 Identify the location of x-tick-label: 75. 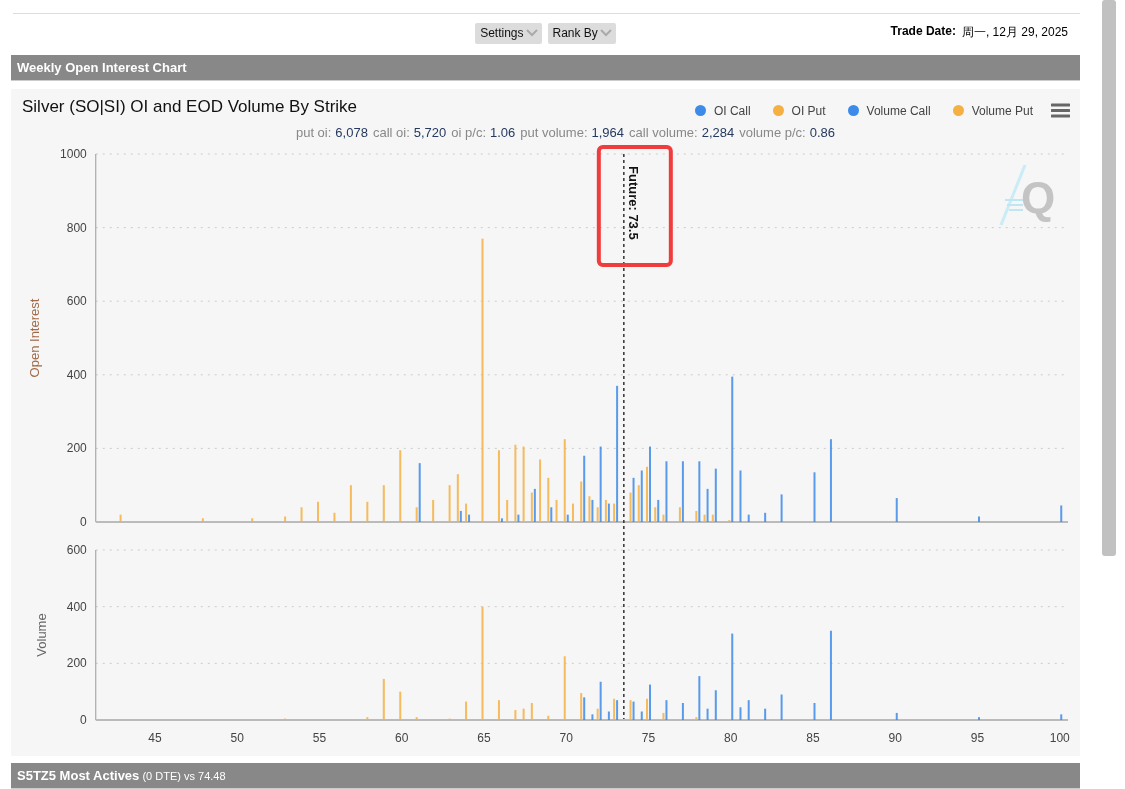
(648, 737).